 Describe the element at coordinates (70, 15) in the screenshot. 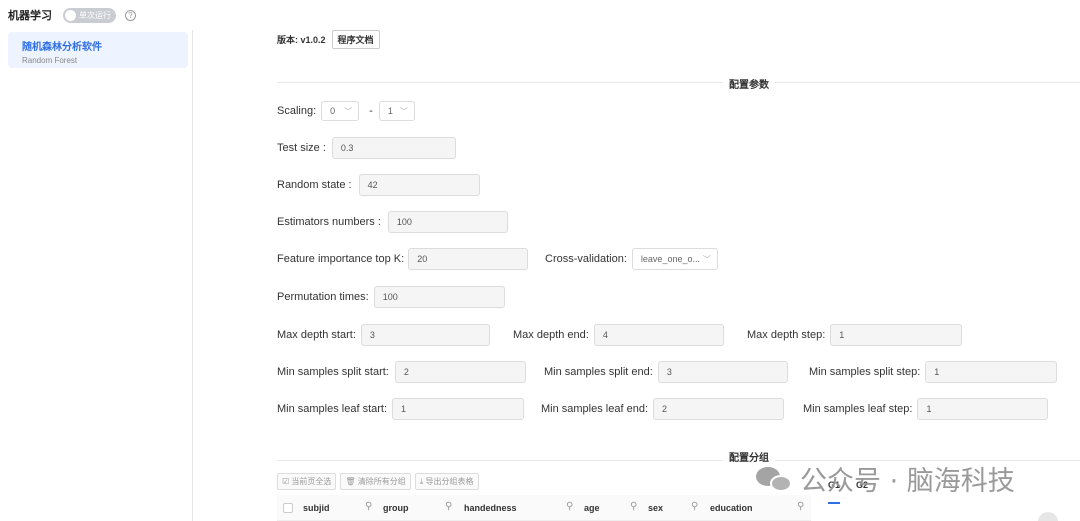

I see `toggle-knob` at that location.